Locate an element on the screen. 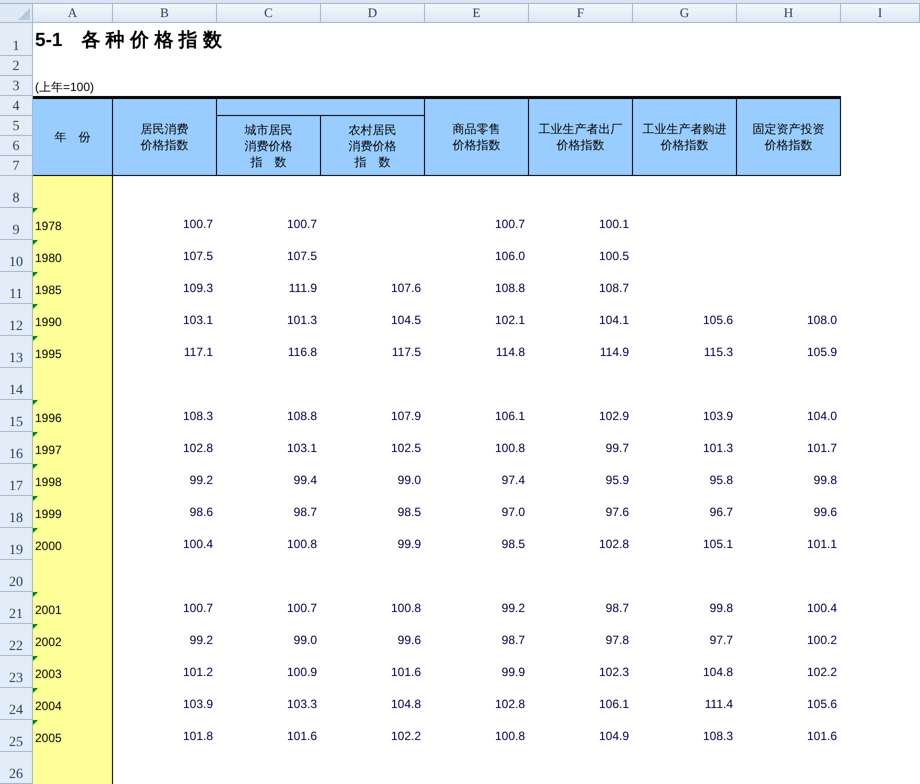 This screenshot has height=784, width=920. row-header: 7 is located at coordinates (16, 166).